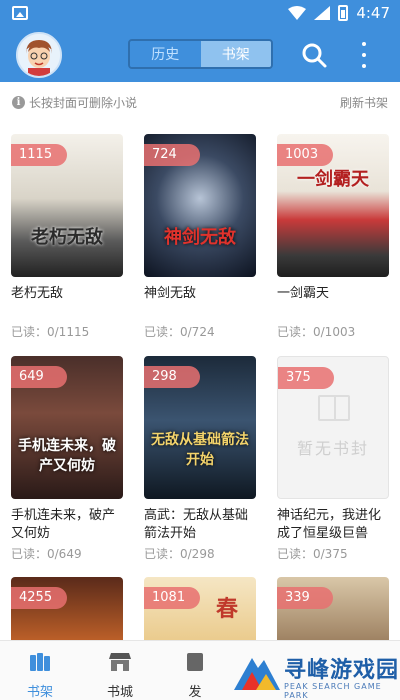 Image resolution: width=400 pixels, height=700 pixels. Describe the element at coordinates (257, 674) in the screenshot. I see `peak-logo-icon` at that location.